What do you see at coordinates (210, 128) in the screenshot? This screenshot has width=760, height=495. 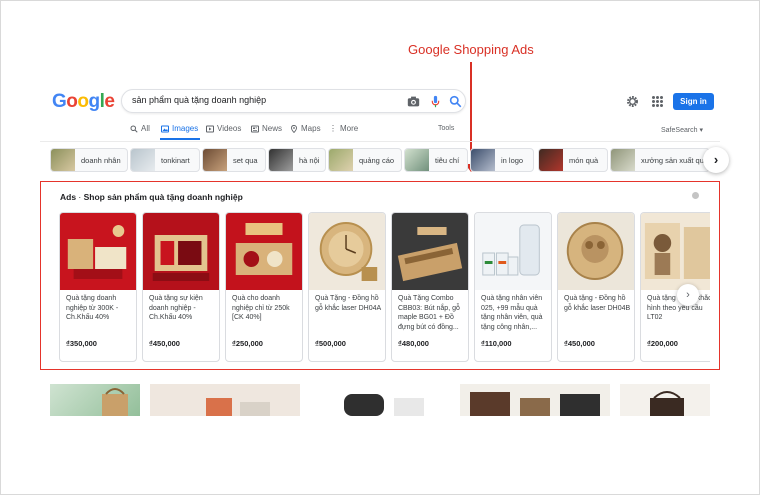 I see `video-icon` at bounding box center [210, 128].